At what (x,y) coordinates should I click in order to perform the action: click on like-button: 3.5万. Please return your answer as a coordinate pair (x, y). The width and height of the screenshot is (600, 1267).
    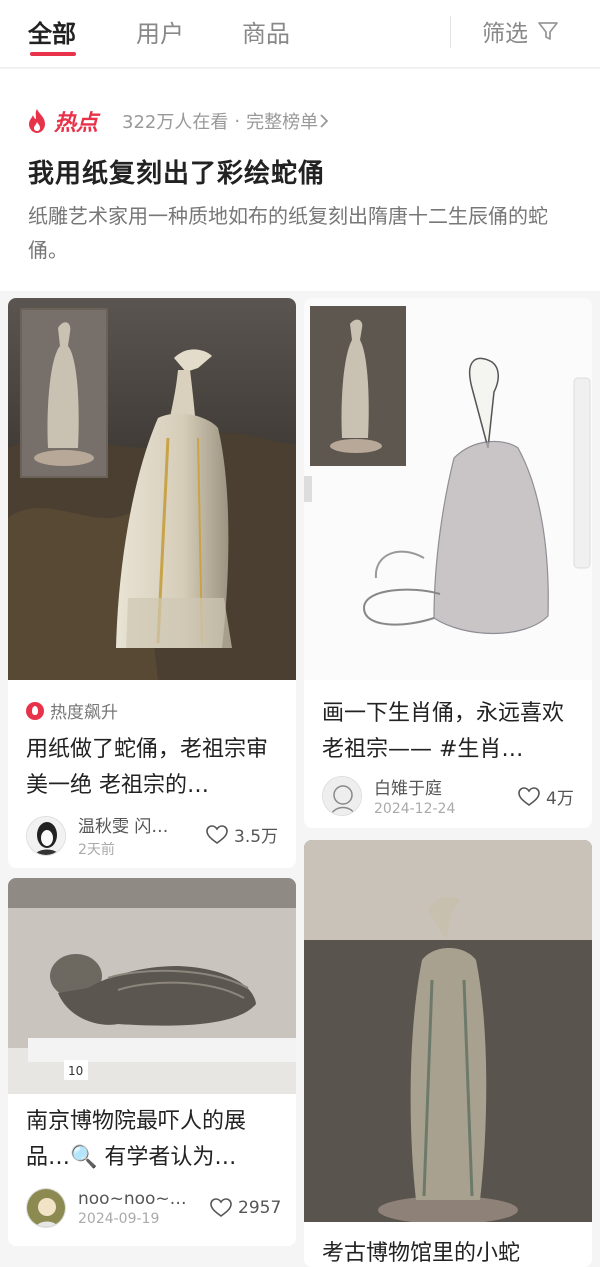
    Looking at the image, I should click on (242, 834).